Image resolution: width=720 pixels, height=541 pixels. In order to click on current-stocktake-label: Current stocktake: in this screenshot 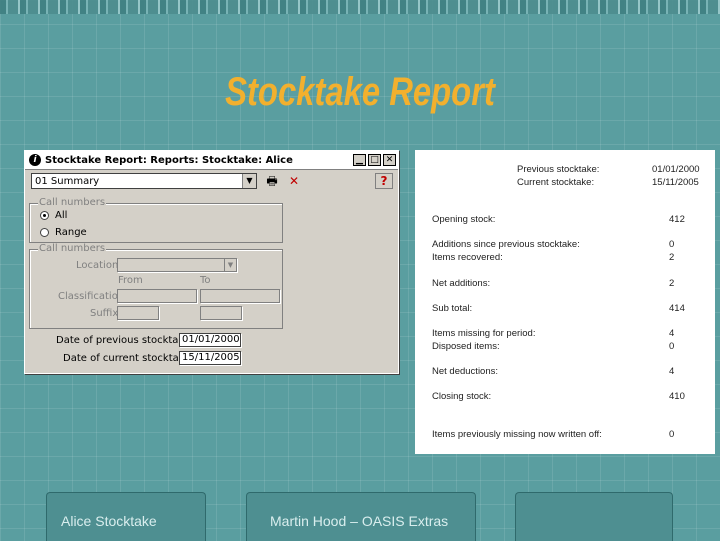, I will do `click(556, 182)`.